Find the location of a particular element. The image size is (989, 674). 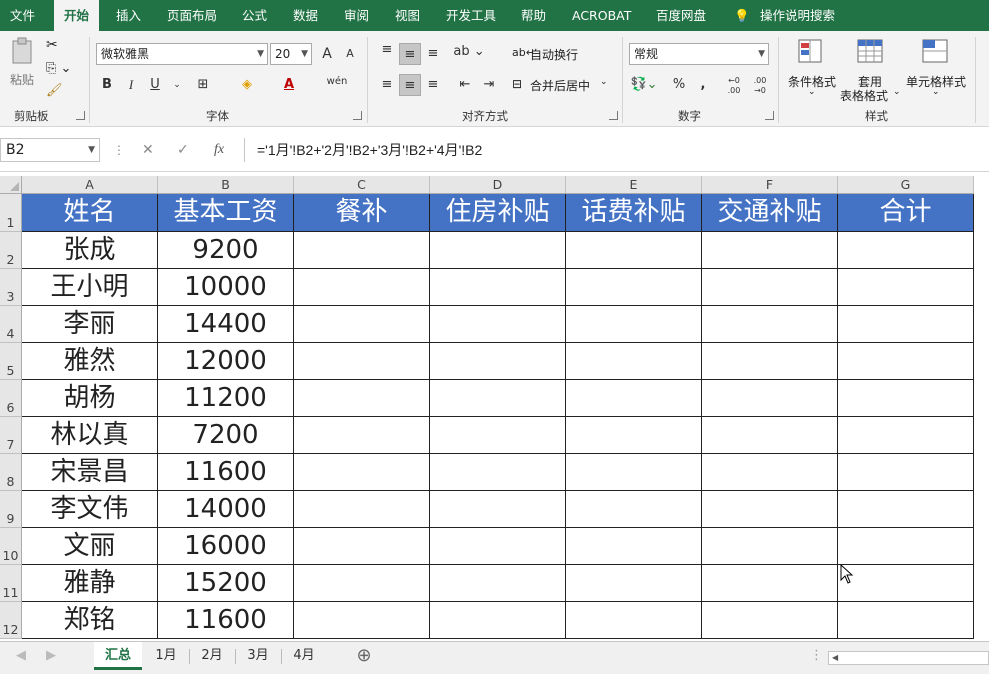

select-all-button is located at coordinates (11, 185).